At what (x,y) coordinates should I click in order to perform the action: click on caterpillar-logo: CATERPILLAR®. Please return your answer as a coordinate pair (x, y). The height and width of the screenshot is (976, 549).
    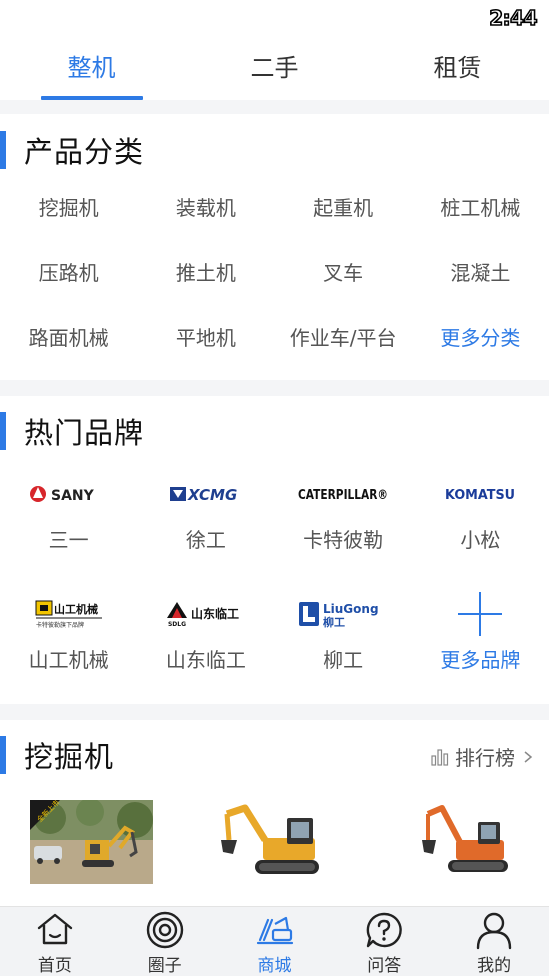
    Looking at the image, I should click on (343, 494).